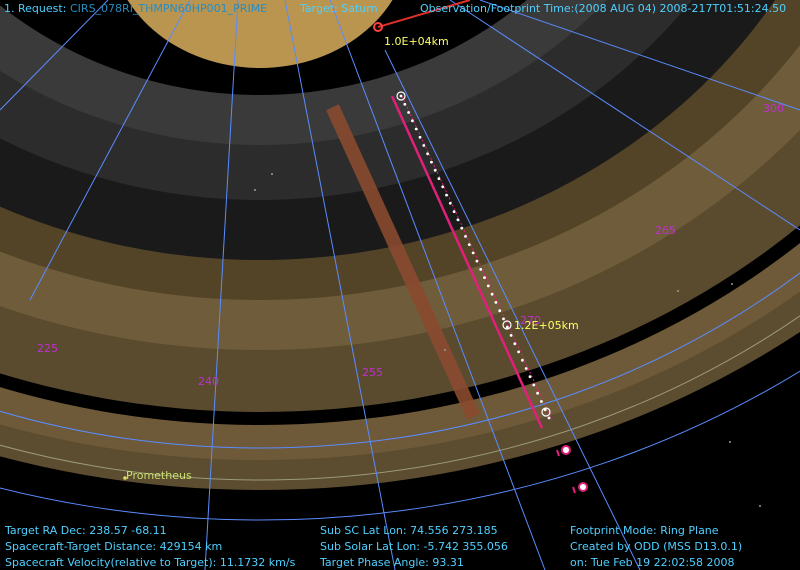  Describe the element at coordinates (47, 348) in the screenshot. I see `lon-label-225: 225` at that location.